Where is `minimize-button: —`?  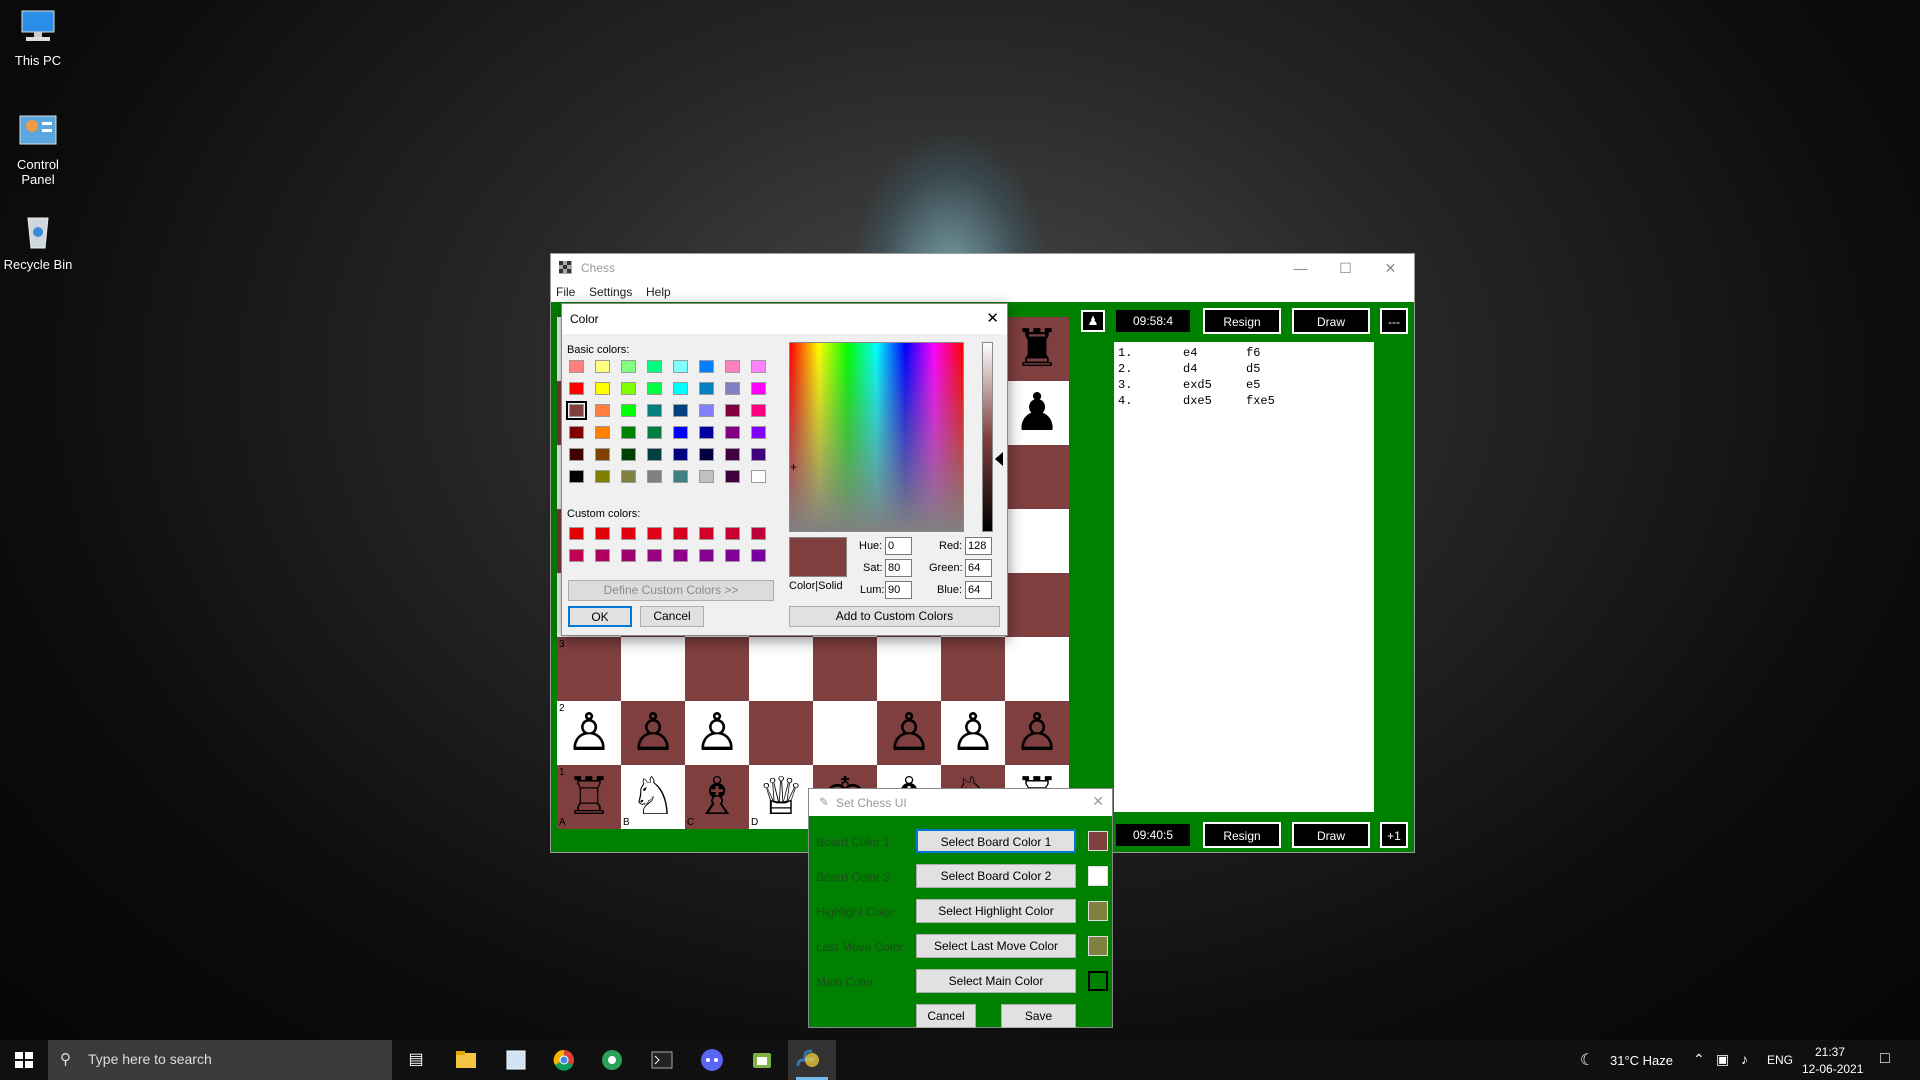
minimize-button: — is located at coordinates (1300, 268).